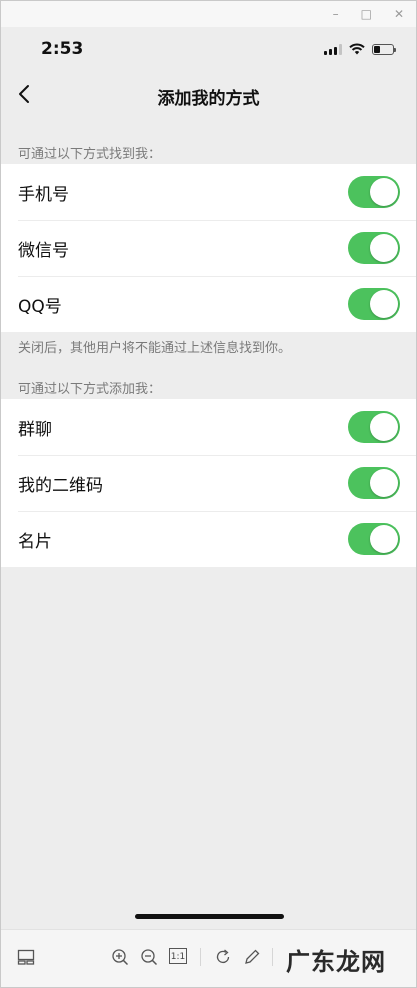 This screenshot has width=417, height=988. I want to click on close-button: ✕, so click(399, 14).